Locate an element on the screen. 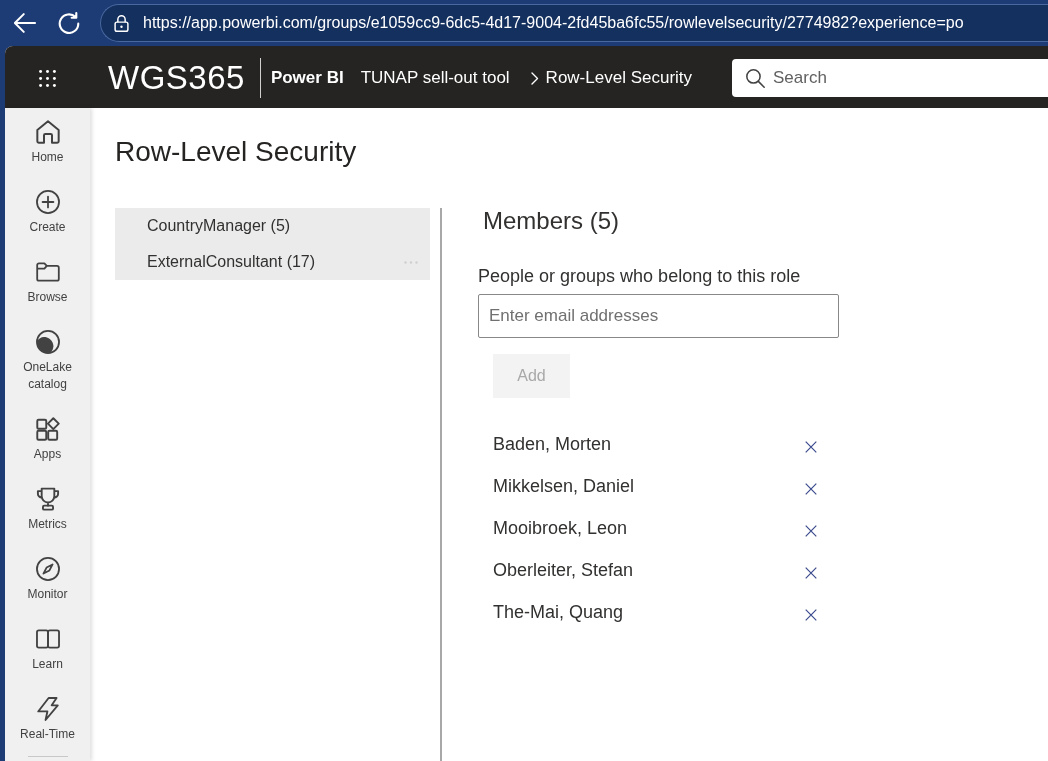 The image size is (1048, 761). member-name: Mooibroek, Leon is located at coordinates (560, 528).